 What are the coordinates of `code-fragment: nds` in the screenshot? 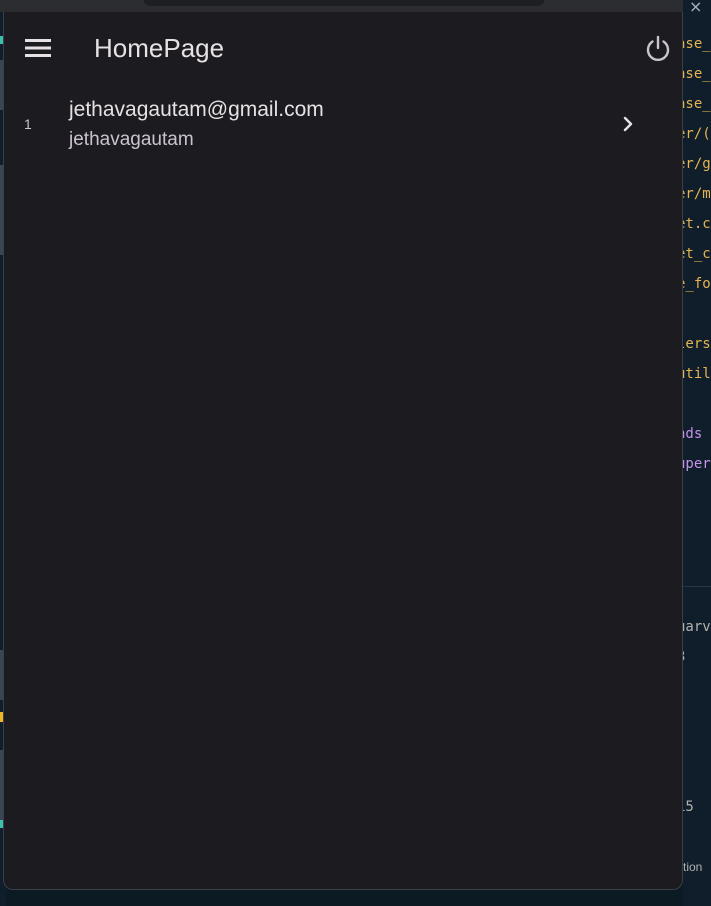 It's located at (693, 434).